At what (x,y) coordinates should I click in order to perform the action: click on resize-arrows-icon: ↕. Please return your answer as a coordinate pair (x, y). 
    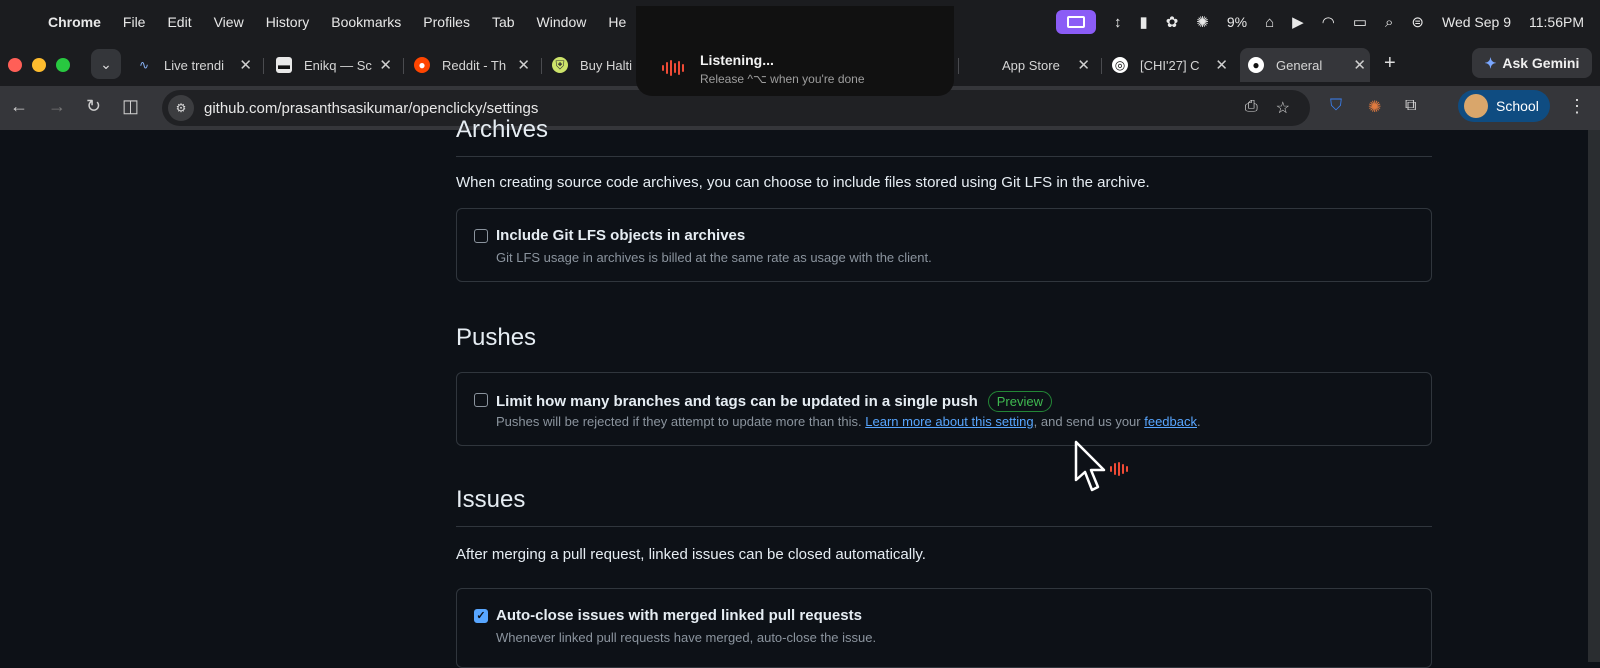
    Looking at the image, I should click on (1118, 22).